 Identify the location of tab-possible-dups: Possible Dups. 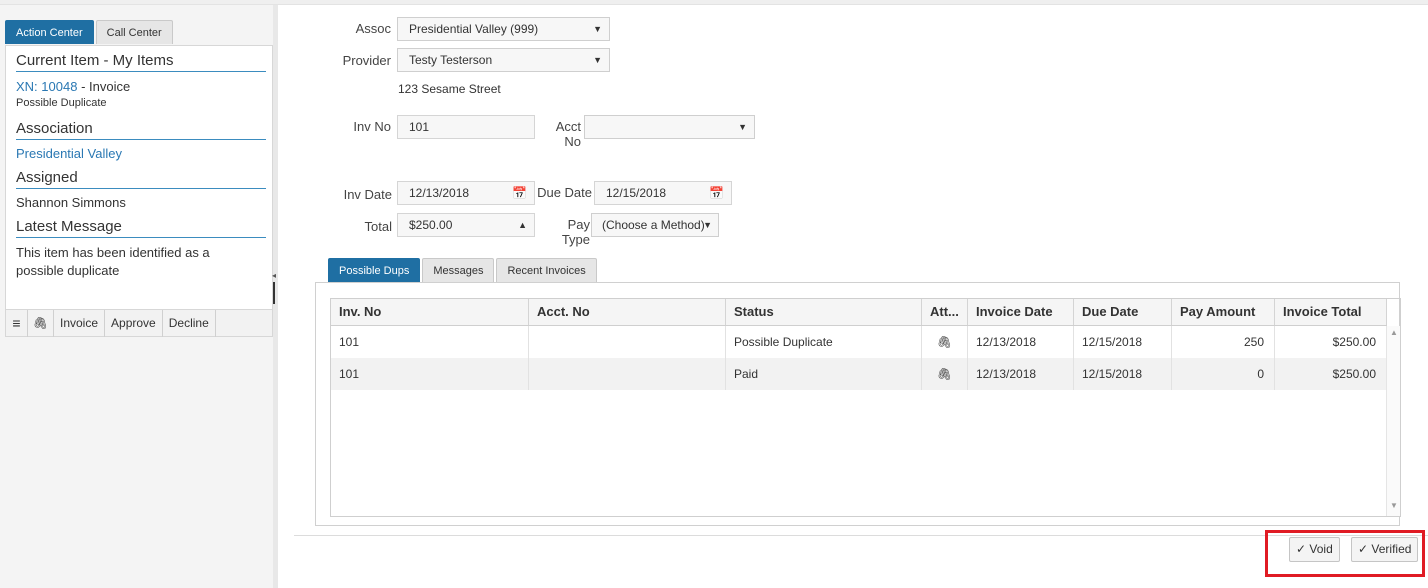
(374, 270).